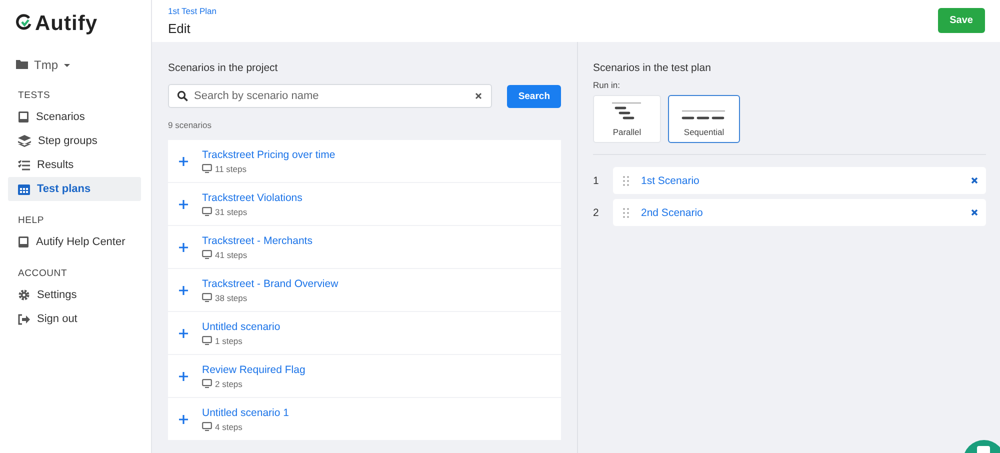 The image size is (1000, 453). I want to click on scenario-link: 1st Scenario, so click(800, 180).